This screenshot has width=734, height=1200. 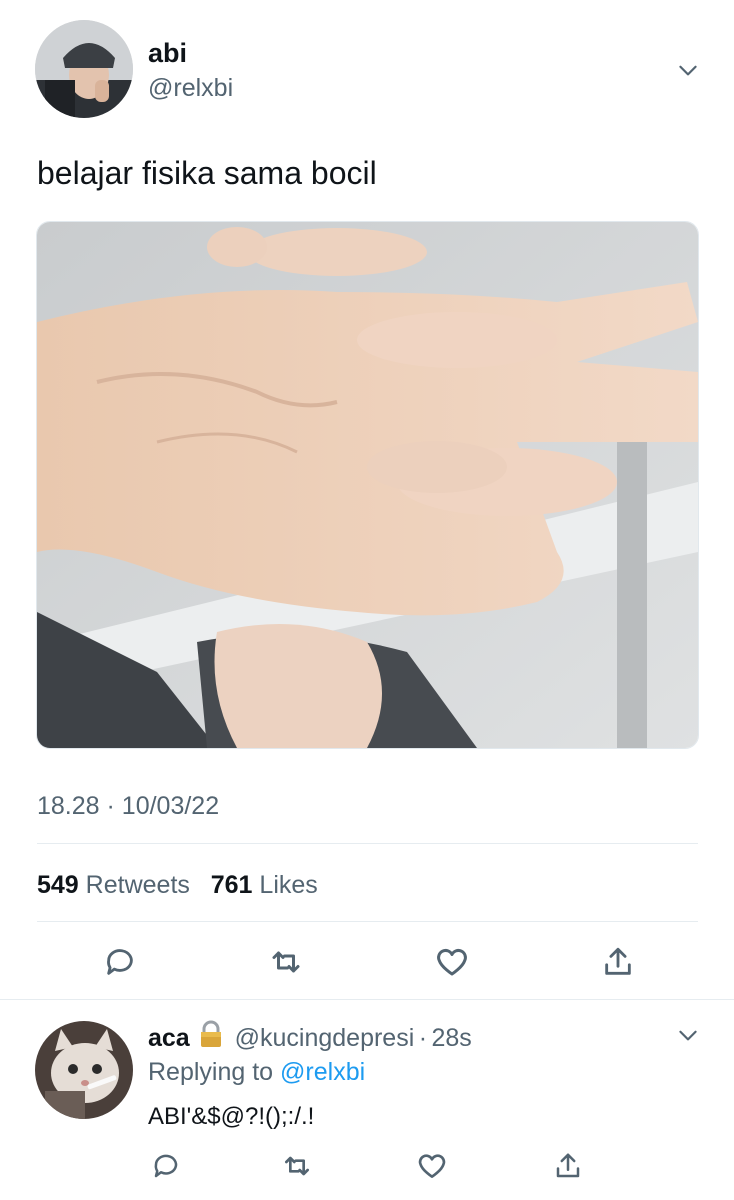 I want to click on tweet-date: 10/03/22, so click(x=170, y=806).